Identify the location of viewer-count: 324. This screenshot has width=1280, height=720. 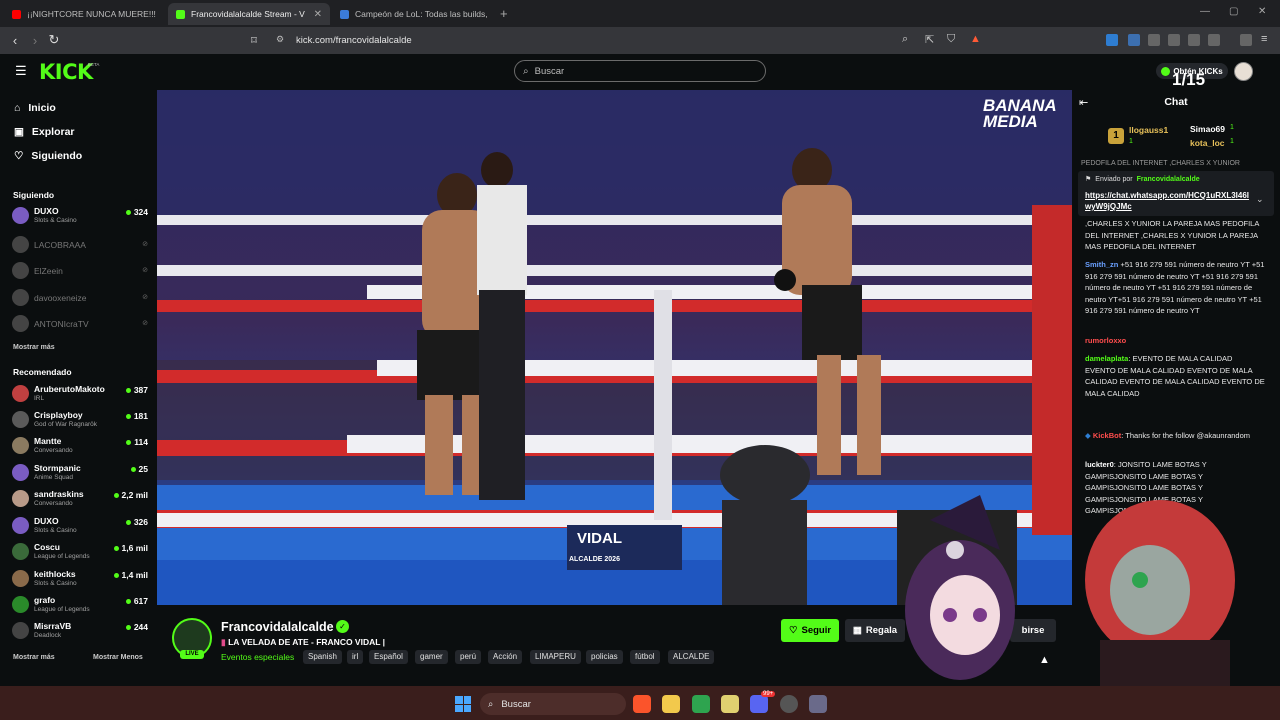
(136, 212).